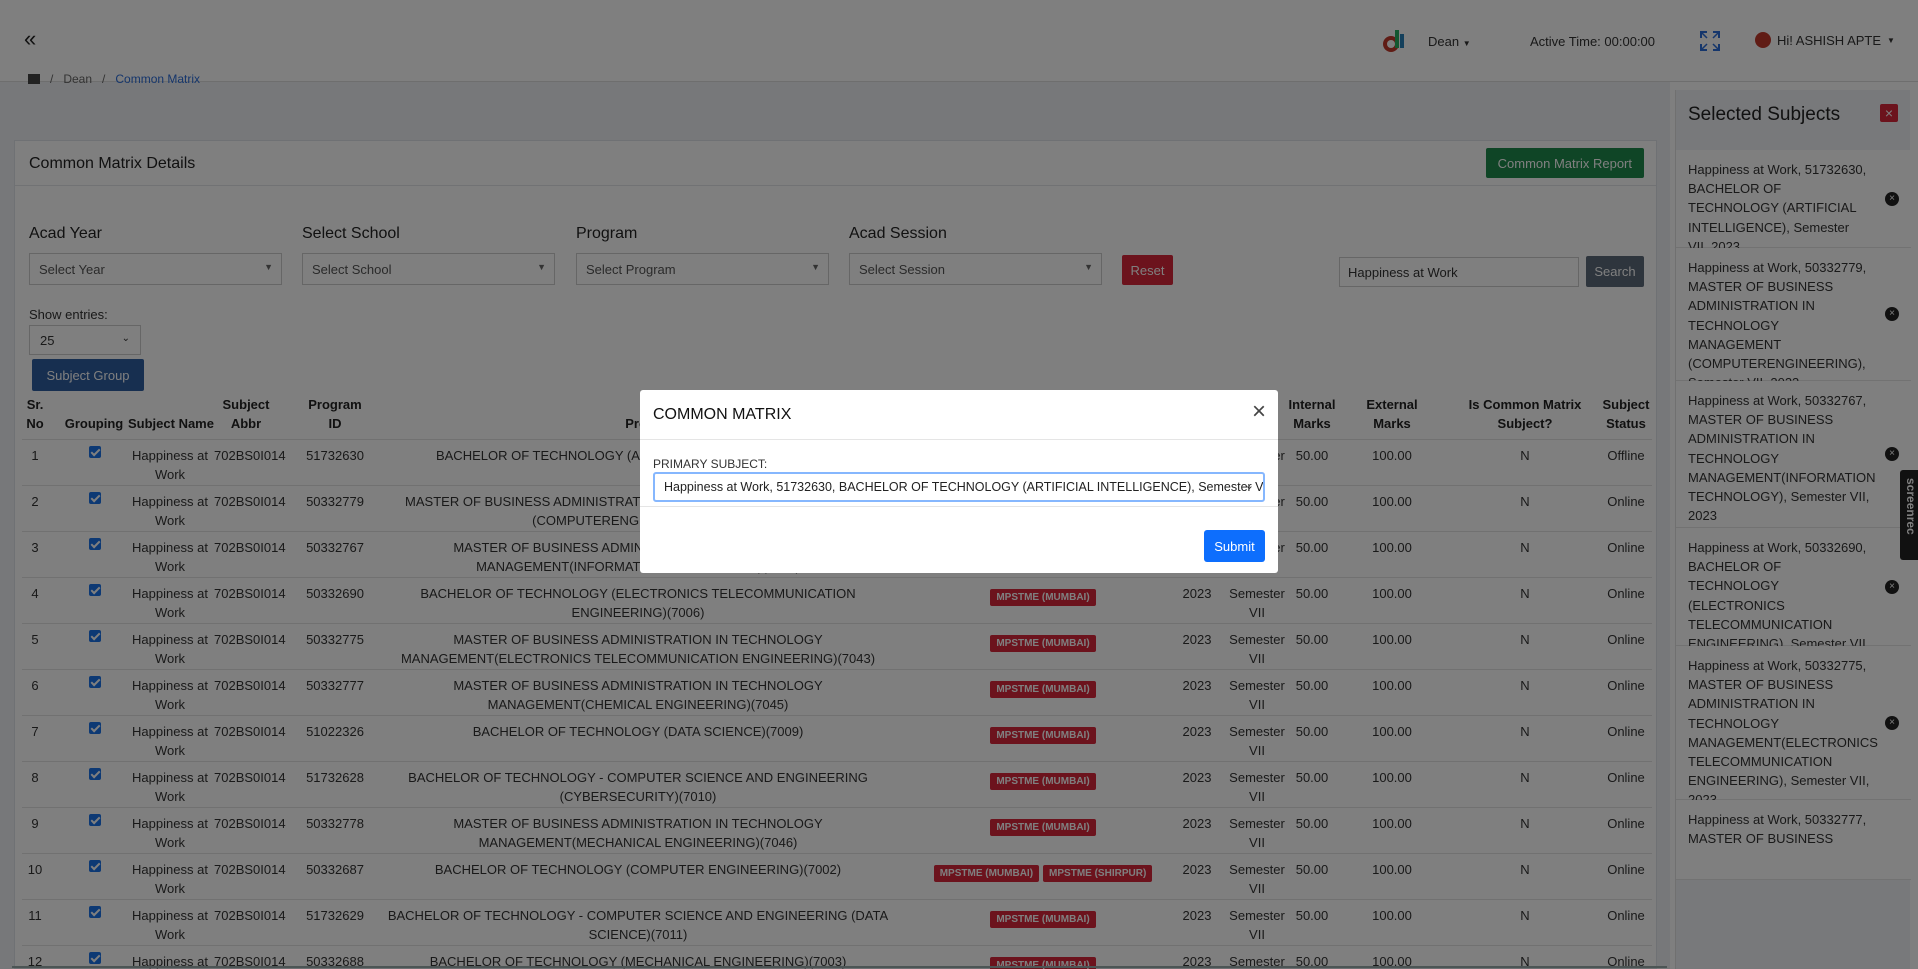 The image size is (1918, 969). Describe the element at coordinates (1249, 486) in the screenshot. I see `chevron-down-icon: ⌄` at that location.